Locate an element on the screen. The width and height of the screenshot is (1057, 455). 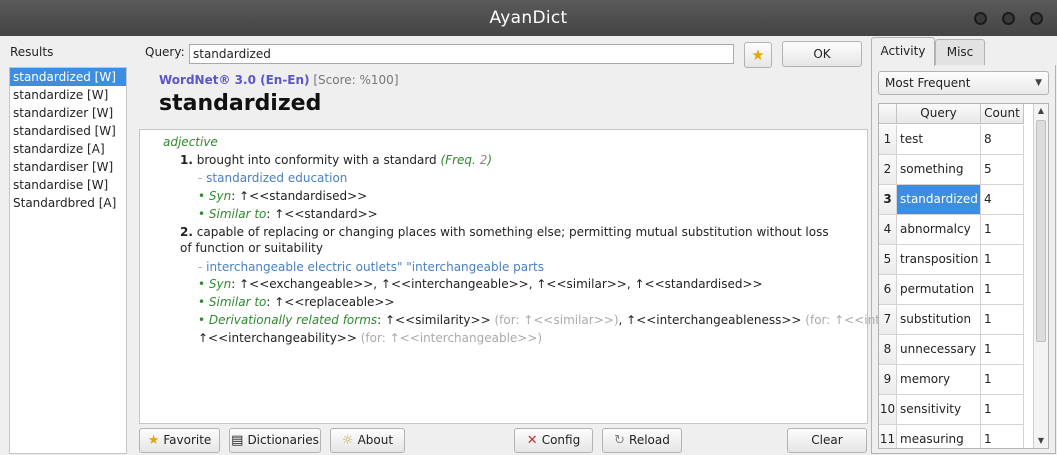
sense-1-freq-value: 2 is located at coordinates (483, 160).